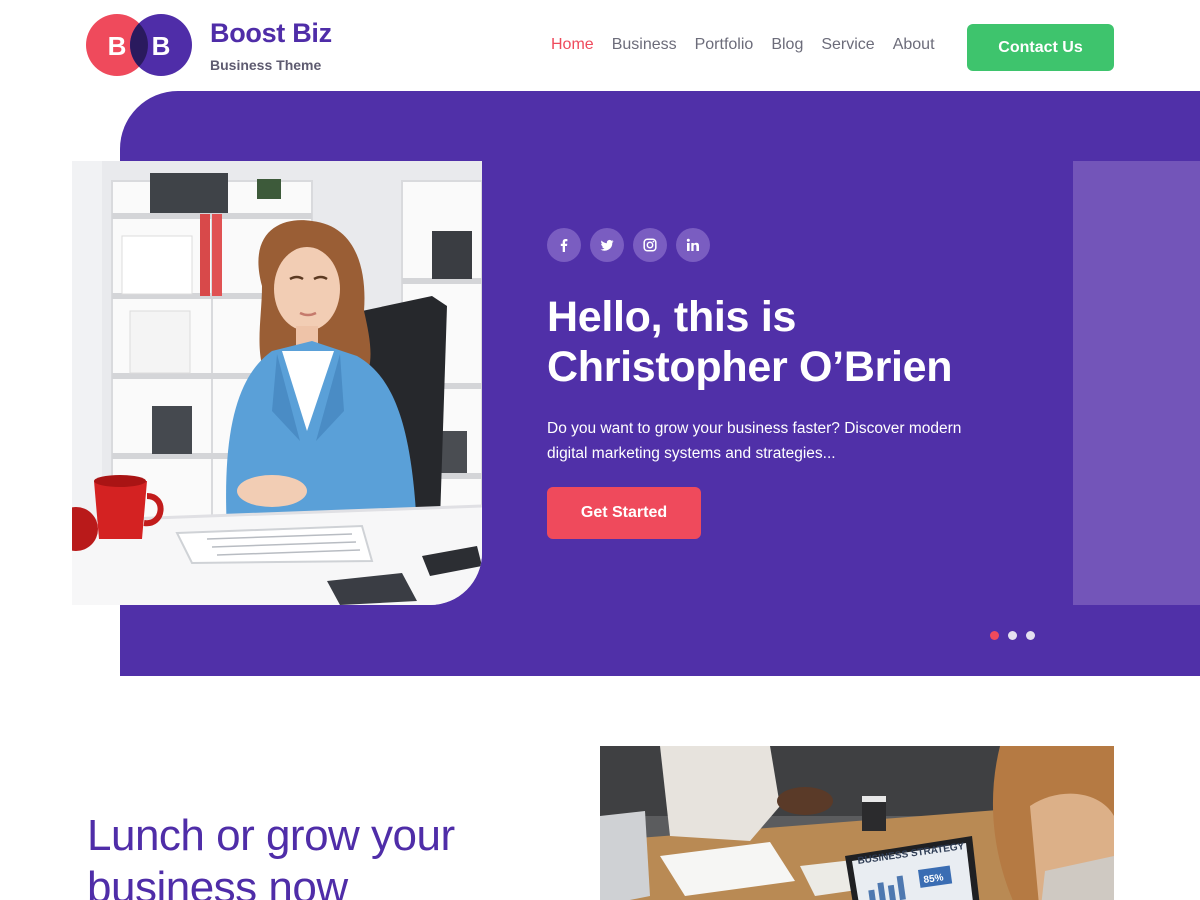 This screenshot has width=1200, height=900. I want to click on logo-letter-2: B, so click(161, 46).